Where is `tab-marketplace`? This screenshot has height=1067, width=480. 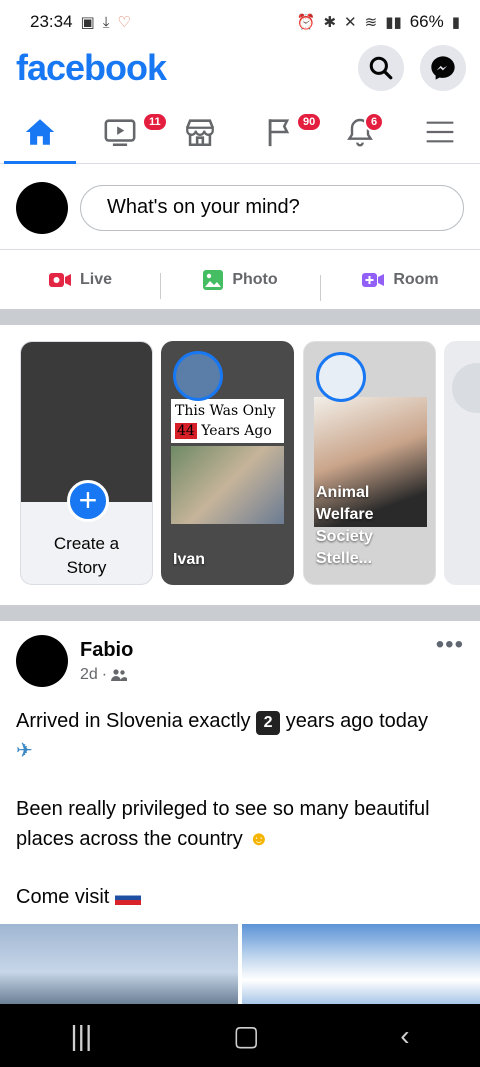 tab-marketplace is located at coordinates (200, 131).